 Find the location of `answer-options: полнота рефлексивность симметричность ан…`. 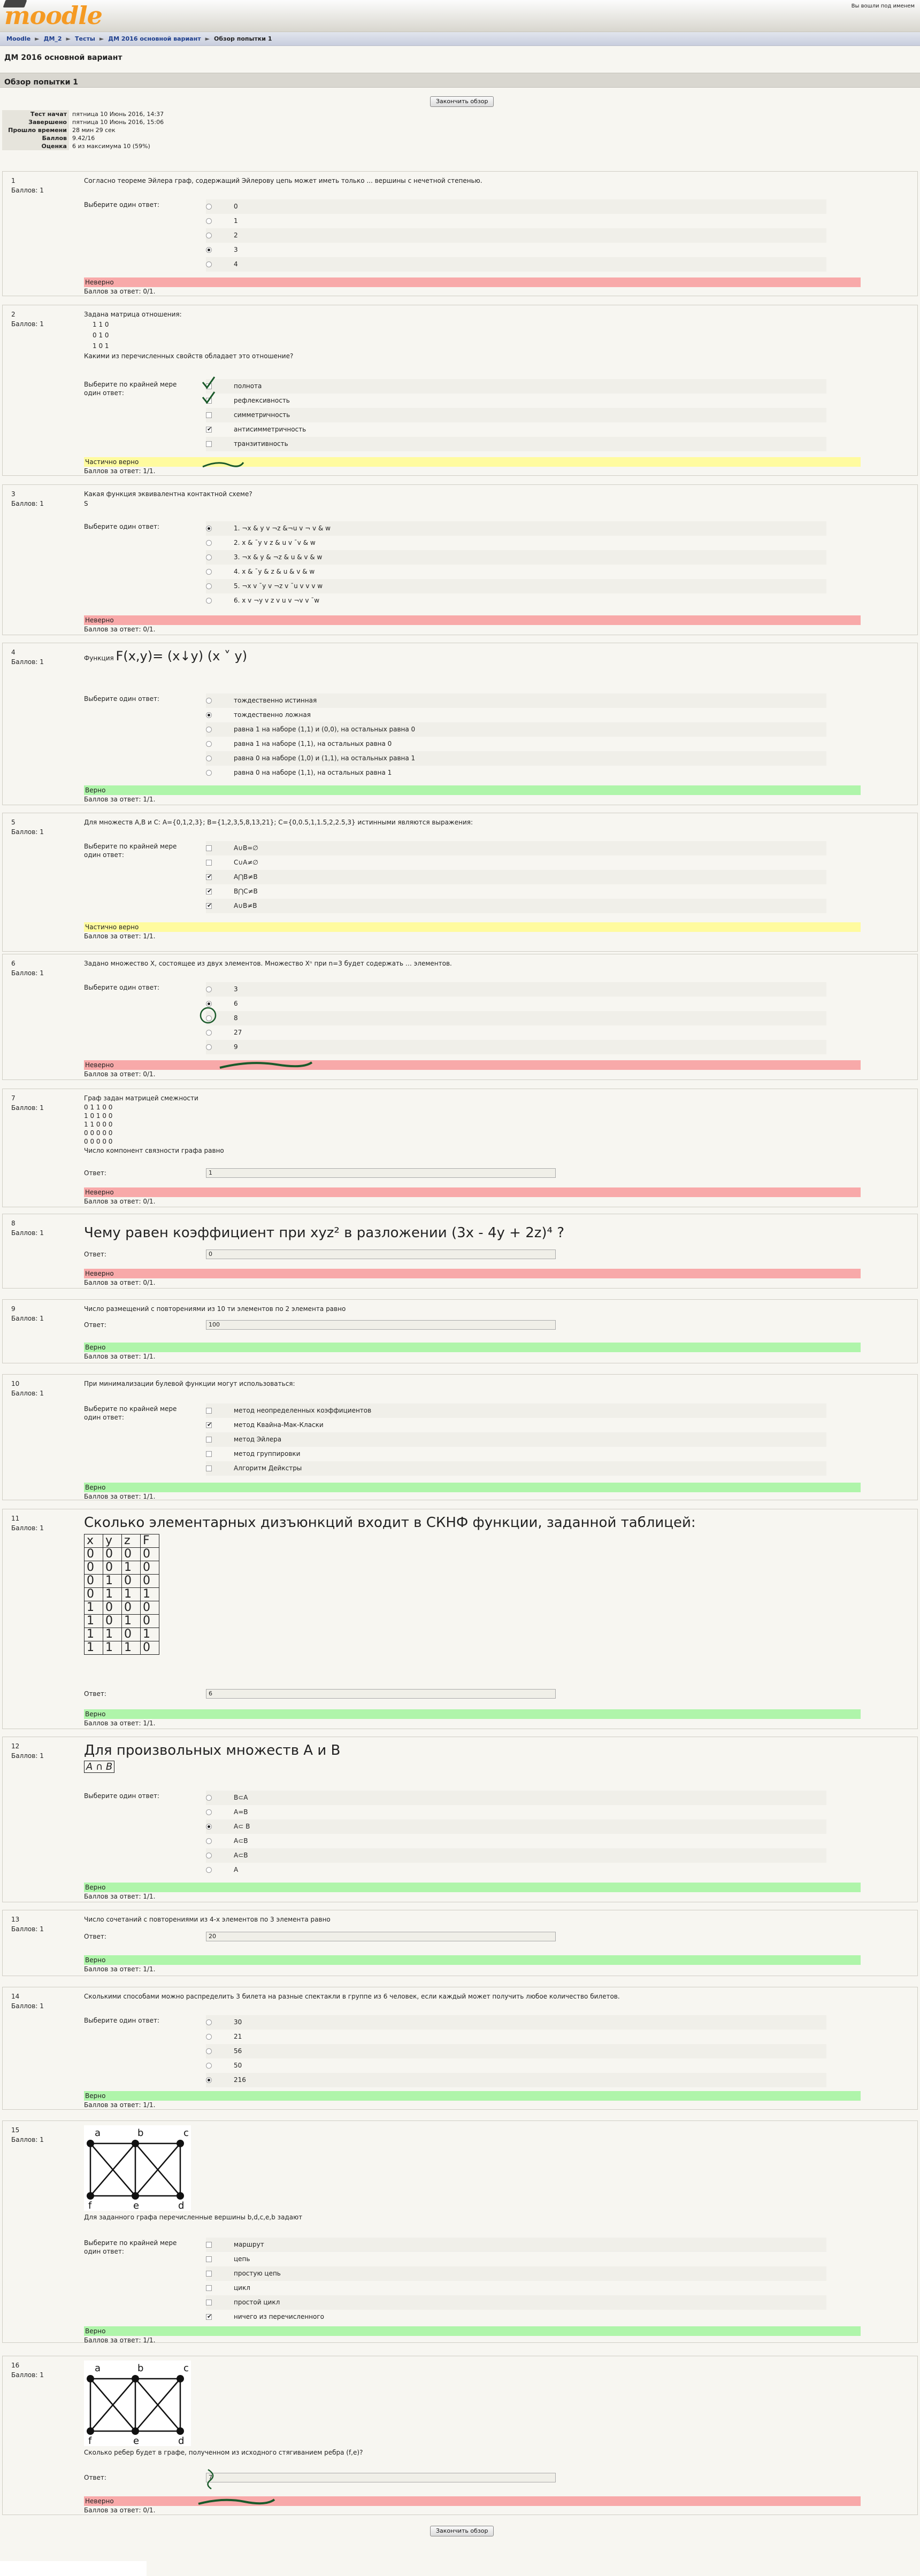

answer-options: полнота рефлексивность симметричность ан… is located at coordinates (516, 415).